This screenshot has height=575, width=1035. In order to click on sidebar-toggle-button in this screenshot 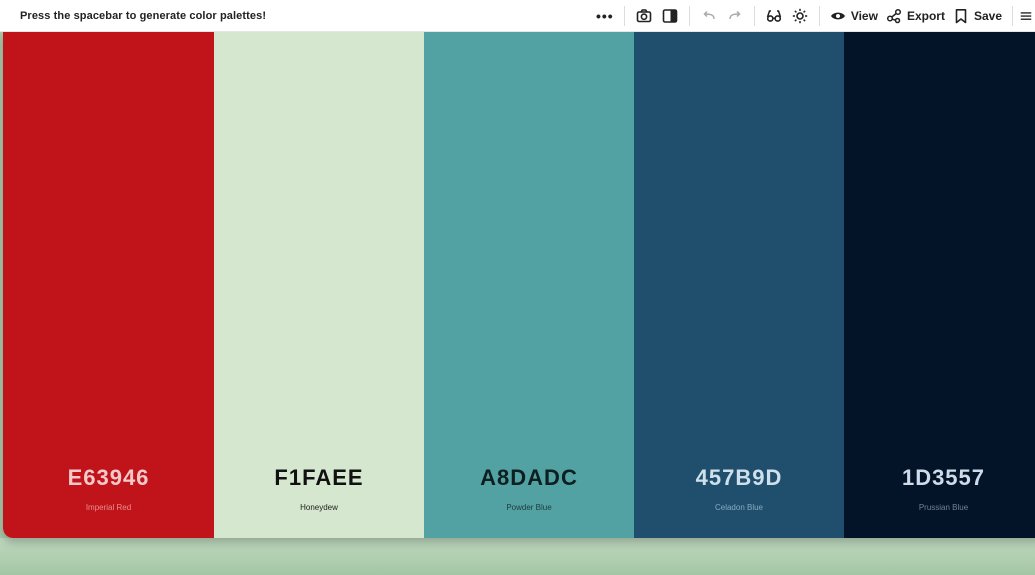, I will do `click(670, 16)`.